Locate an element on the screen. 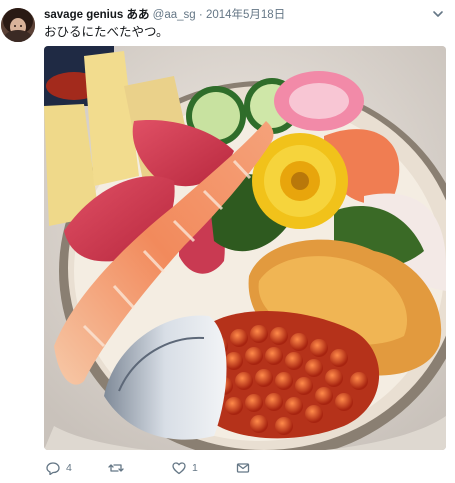  reply-icon is located at coordinates (53, 468).